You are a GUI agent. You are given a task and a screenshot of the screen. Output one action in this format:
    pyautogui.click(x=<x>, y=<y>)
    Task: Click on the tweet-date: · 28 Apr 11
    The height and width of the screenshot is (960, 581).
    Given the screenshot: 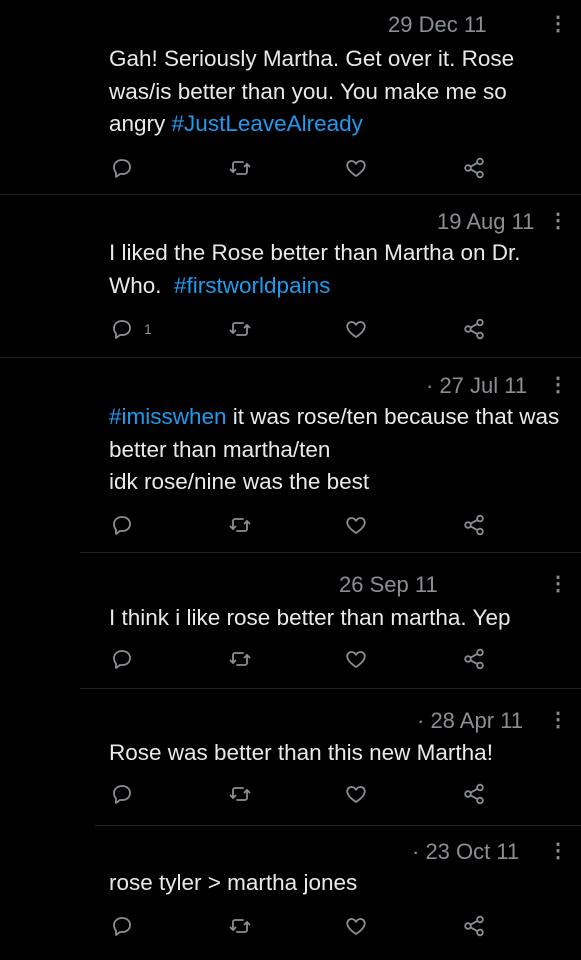 What is the action you would take?
    pyautogui.click(x=470, y=721)
    